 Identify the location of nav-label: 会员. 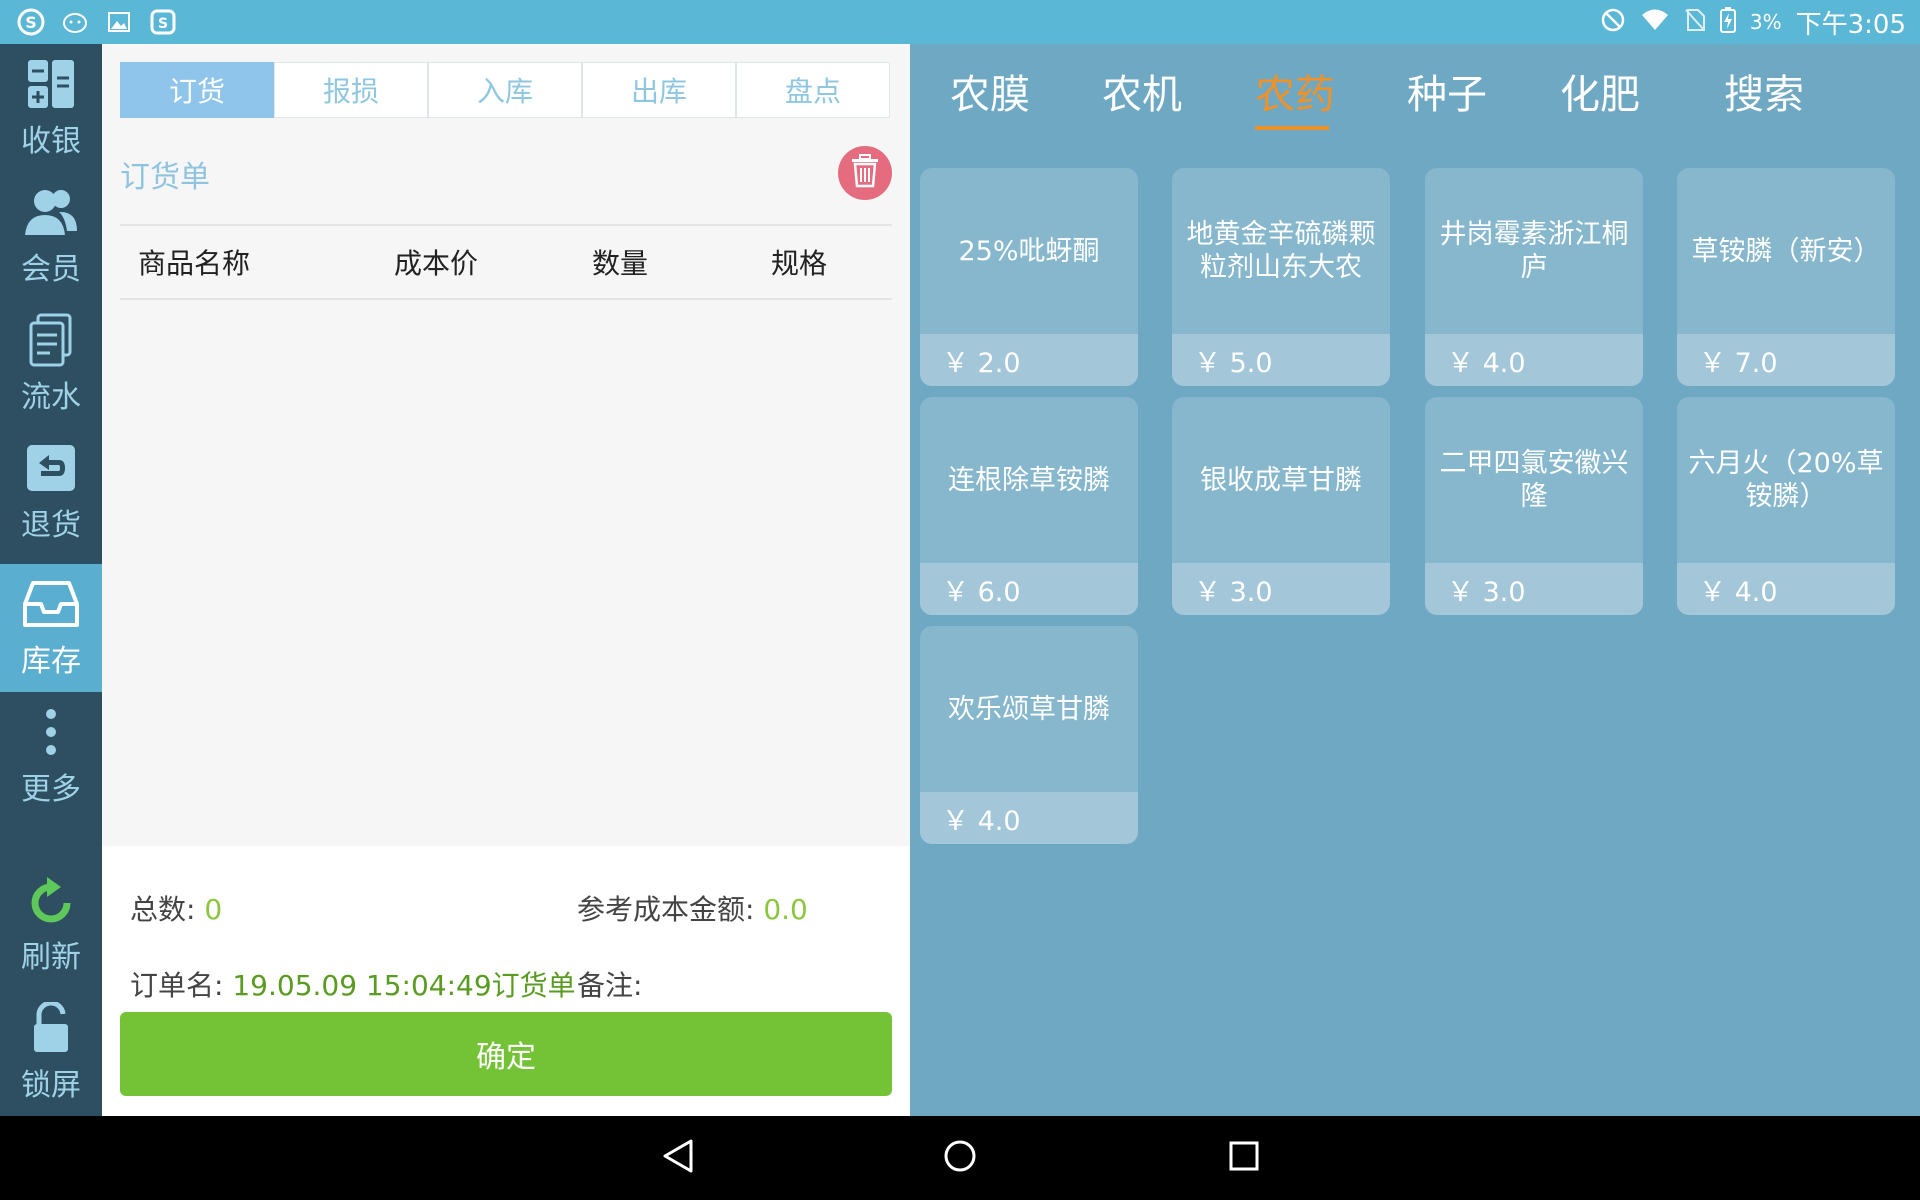
(51, 269).